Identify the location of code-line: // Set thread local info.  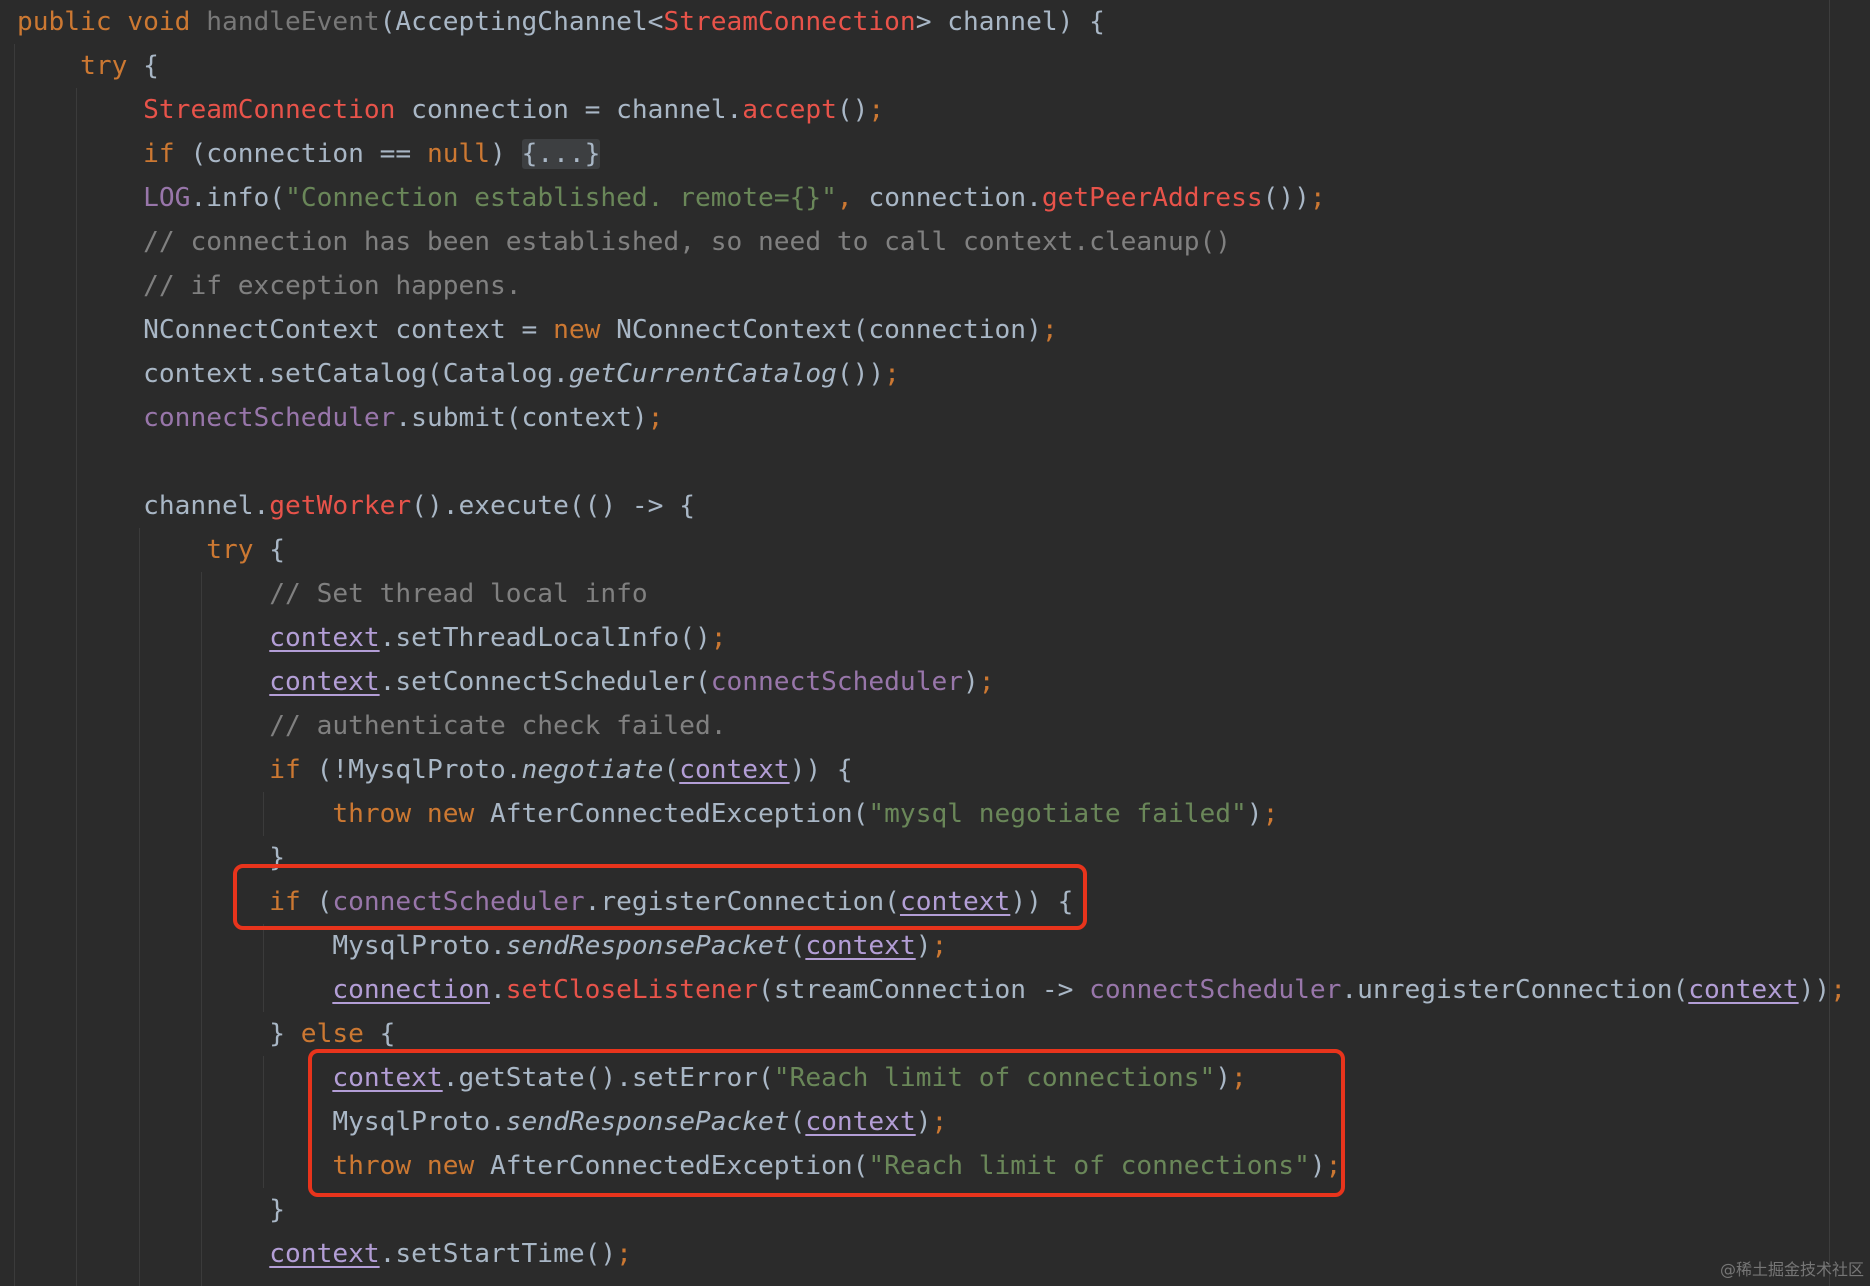
(931, 594).